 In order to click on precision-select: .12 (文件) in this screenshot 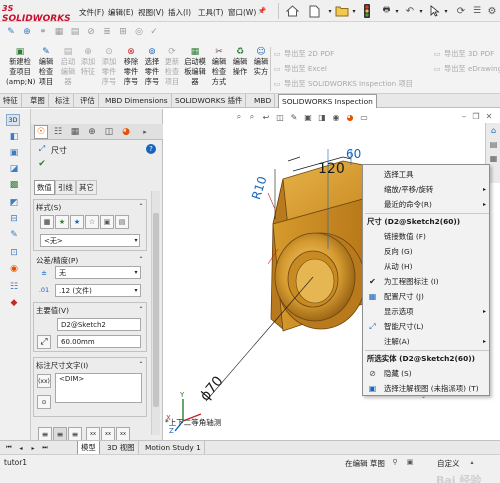, I will do `click(98, 290)`.